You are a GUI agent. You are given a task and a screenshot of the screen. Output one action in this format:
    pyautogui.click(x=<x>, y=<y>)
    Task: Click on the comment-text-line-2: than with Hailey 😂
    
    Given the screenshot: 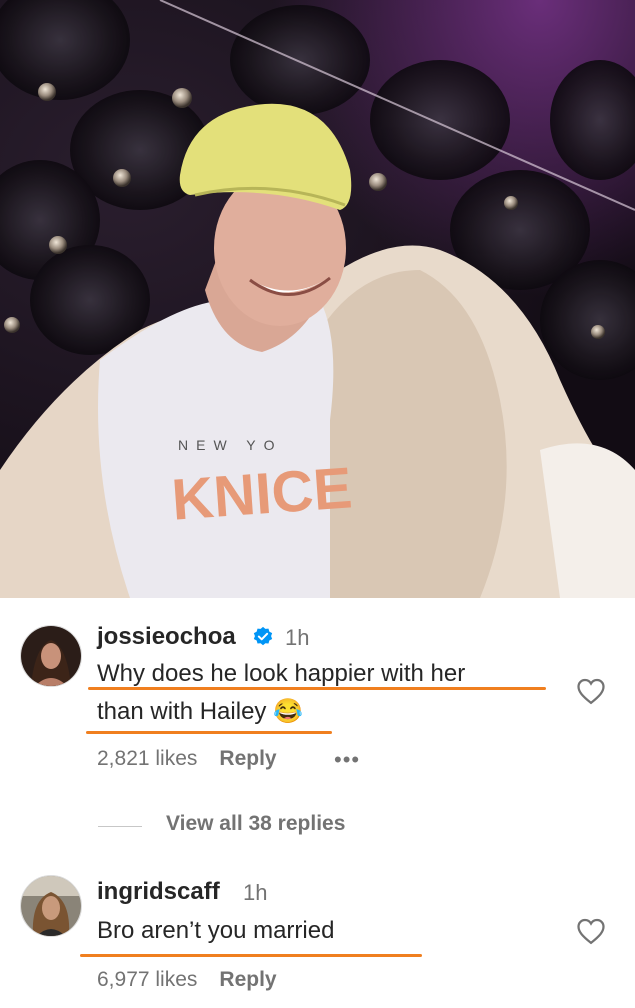 What is the action you would take?
    pyautogui.click(x=327, y=712)
    